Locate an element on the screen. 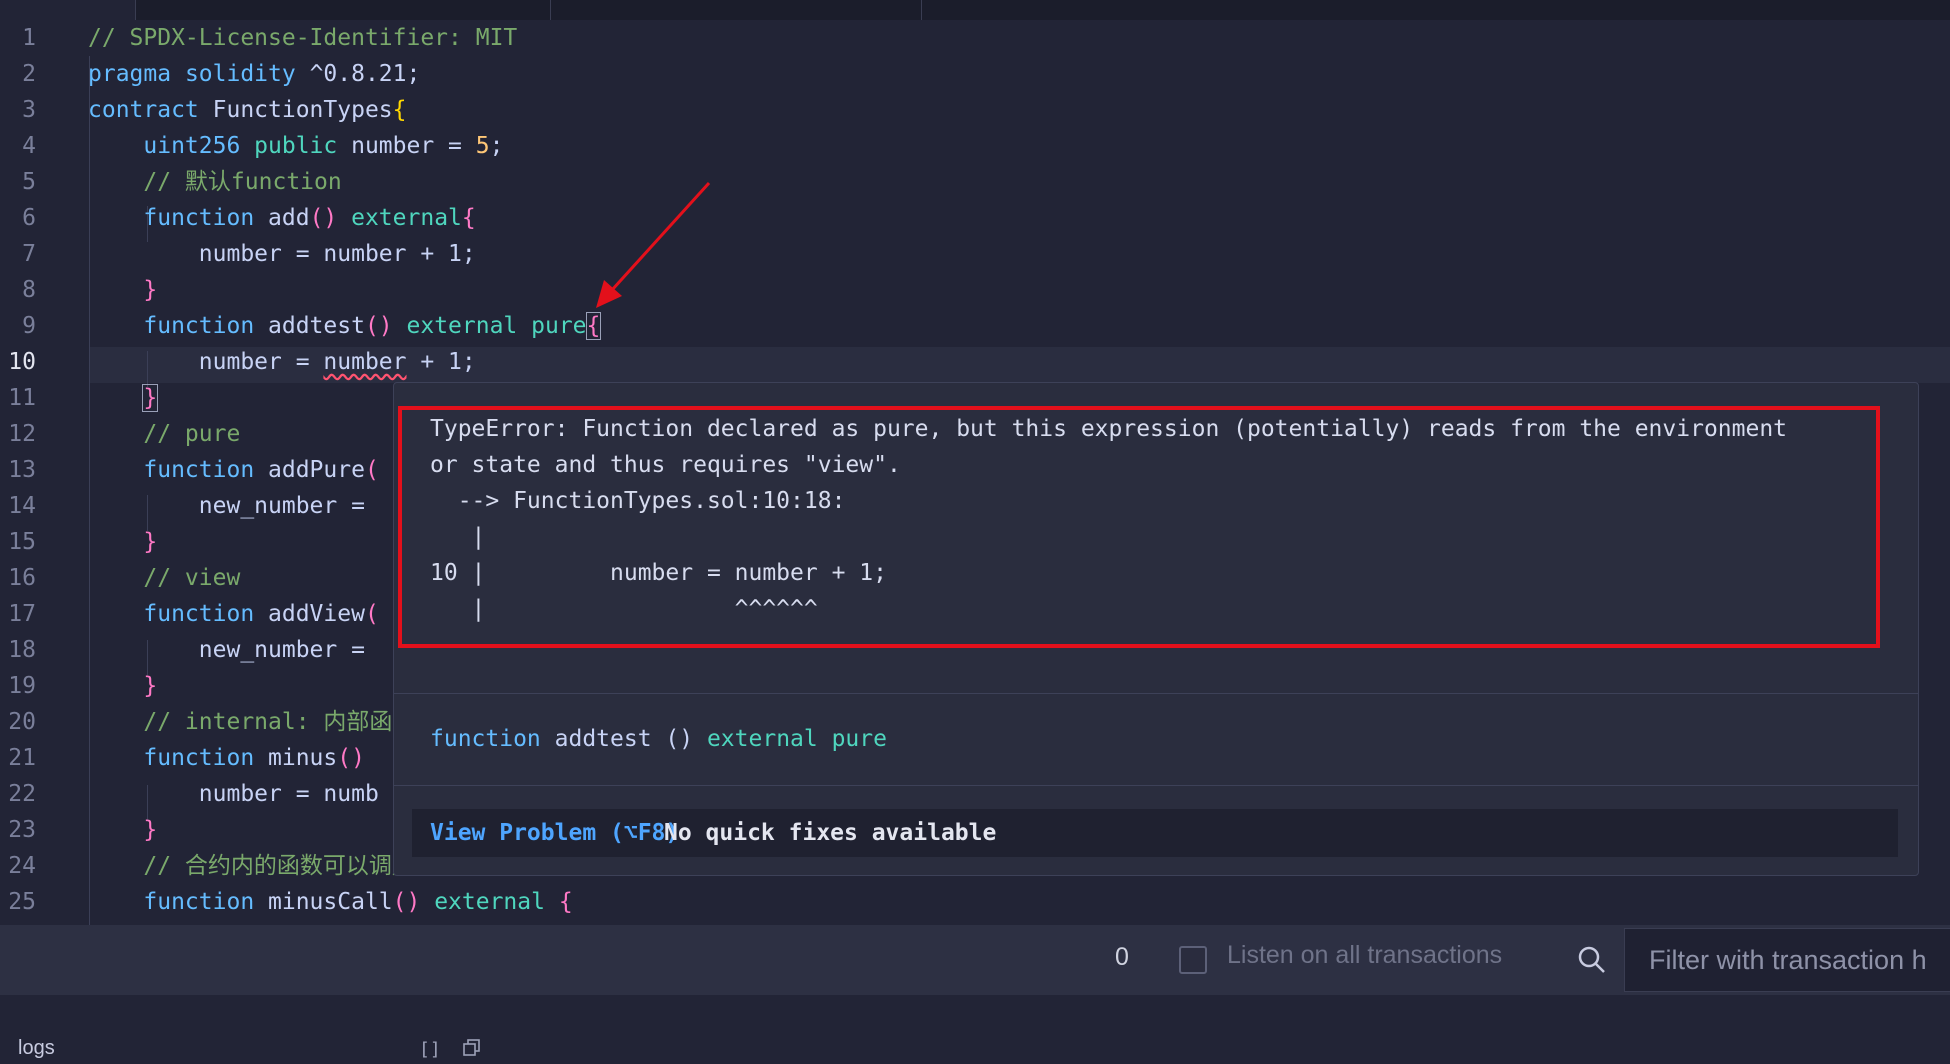  listen-all-label: Listen on all transactions is located at coordinates (1364, 955).